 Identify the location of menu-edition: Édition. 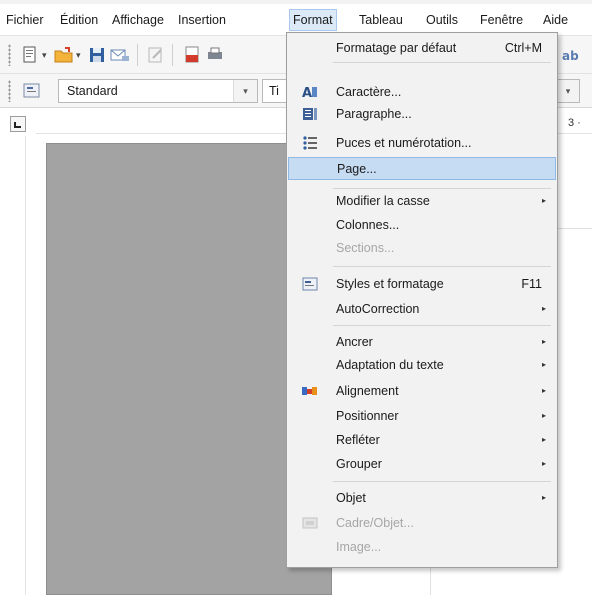
(79, 20).